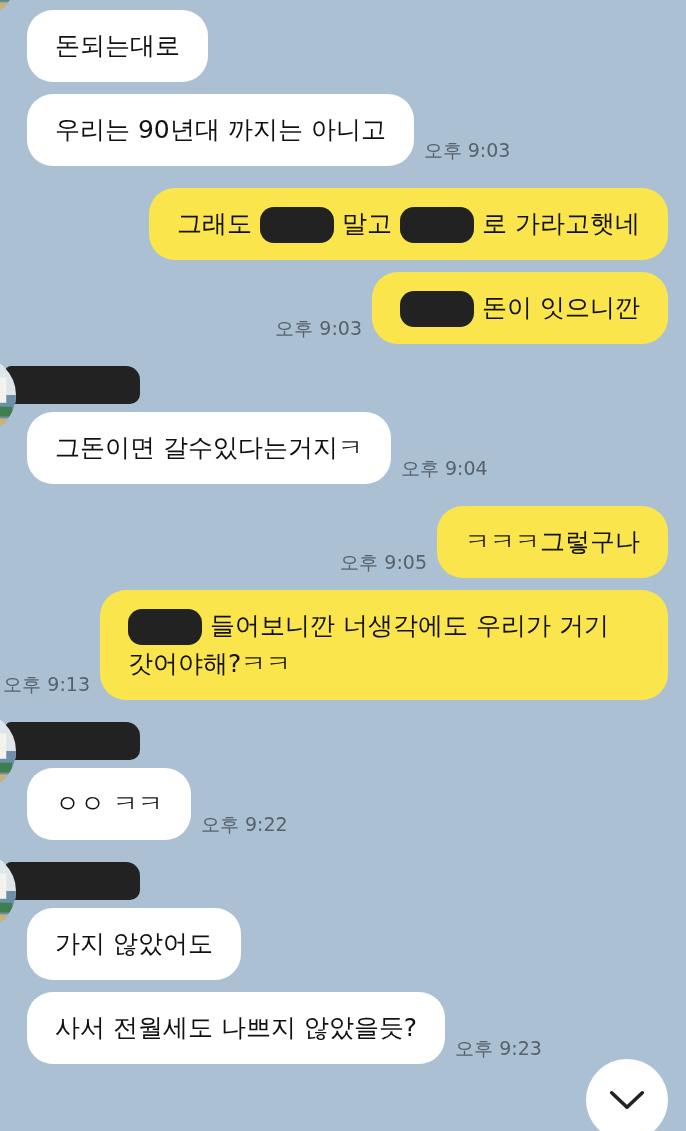 The height and width of the screenshot is (1131, 686). What do you see at coordinates (244, 824) in the screenshot?
I see `timestamp: 오후 9:22` at bounding box center [244, 824].